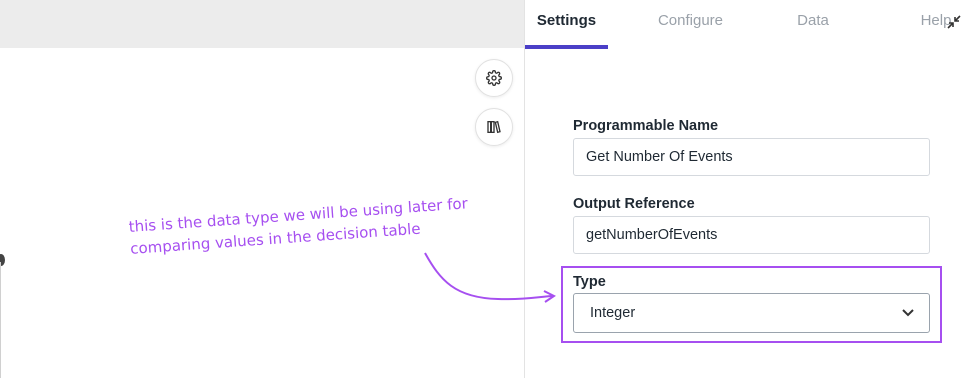  I want to click on collapse-arrows-icon, so click(954, 22).